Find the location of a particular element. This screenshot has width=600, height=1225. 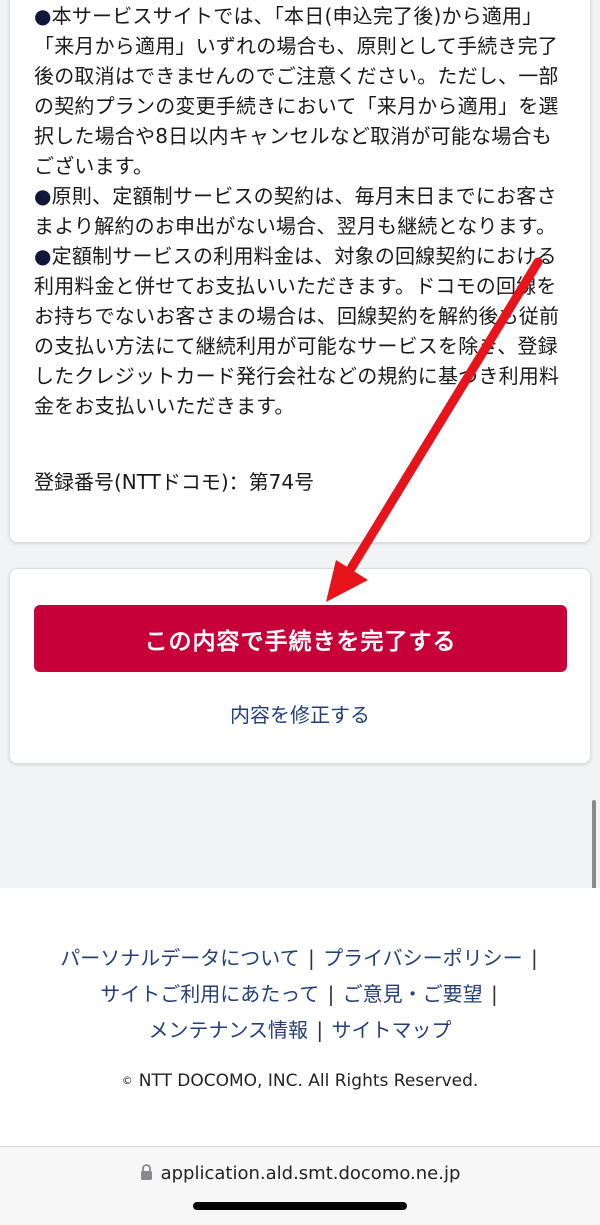

copyright-icon: © is located at coordinates (127, 1080).